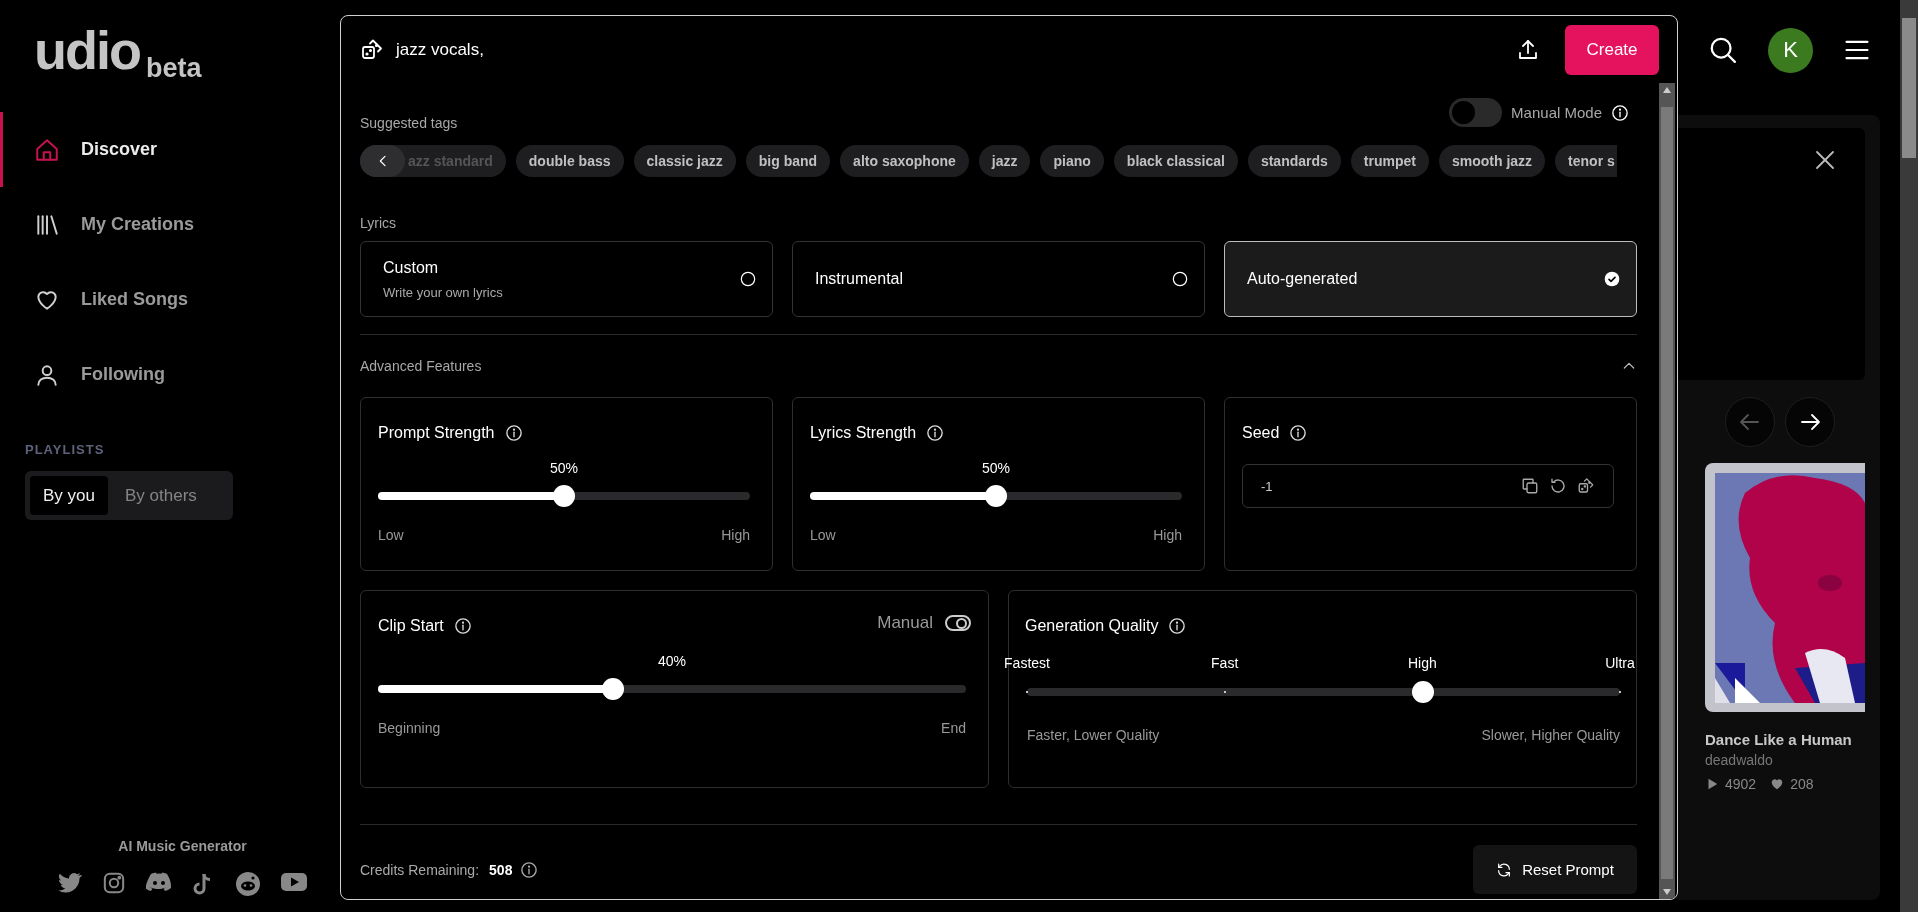  I want to click on nav-item: Liked Songs, so click(170, 299).